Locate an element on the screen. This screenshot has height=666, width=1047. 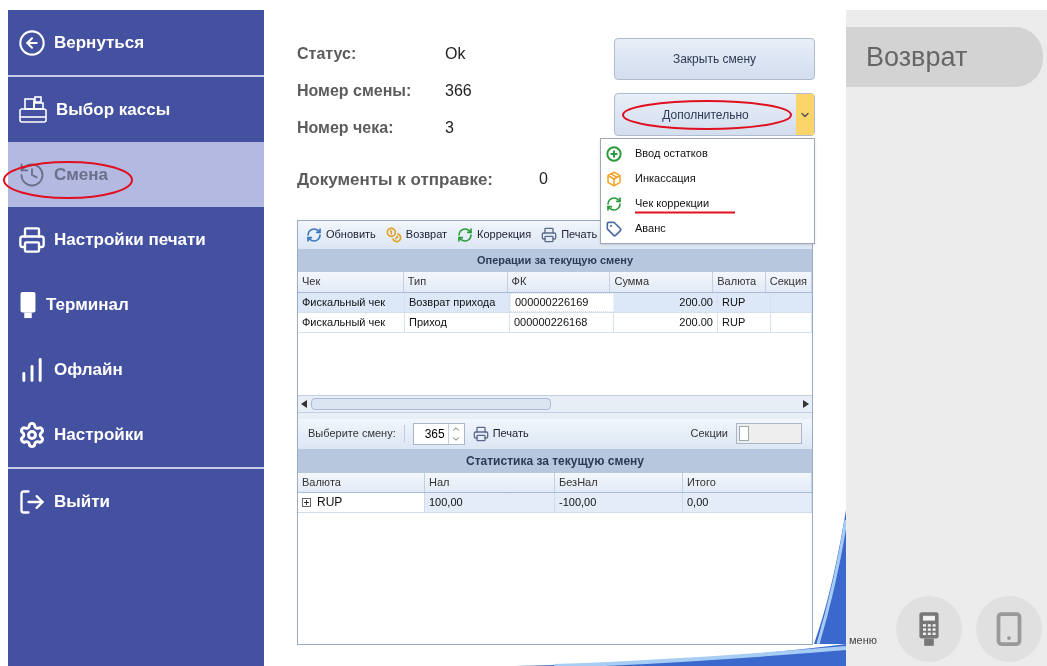
column-header: Итого is located at coordinates (747, 482).